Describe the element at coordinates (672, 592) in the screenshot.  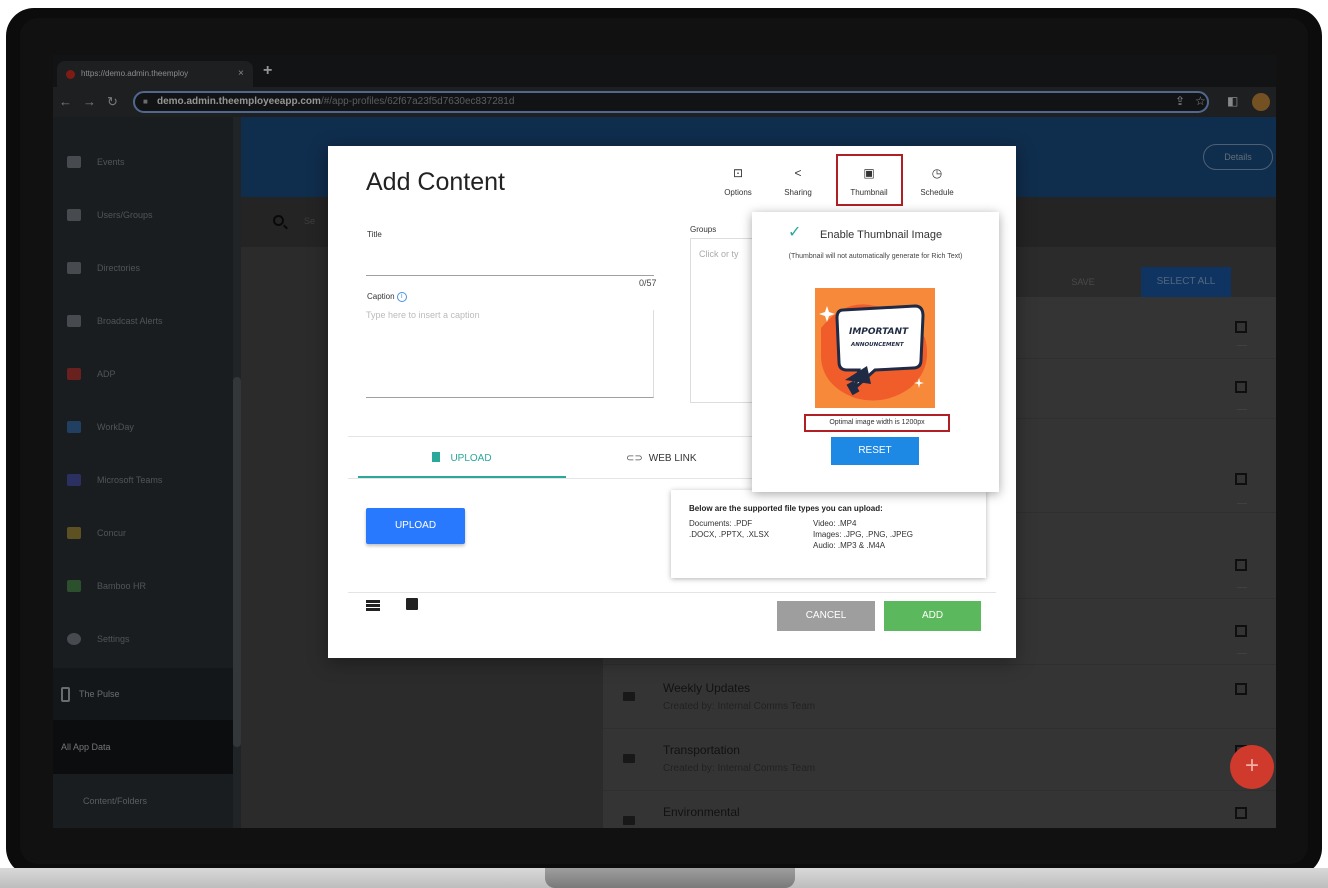
I see `divider` at that location.